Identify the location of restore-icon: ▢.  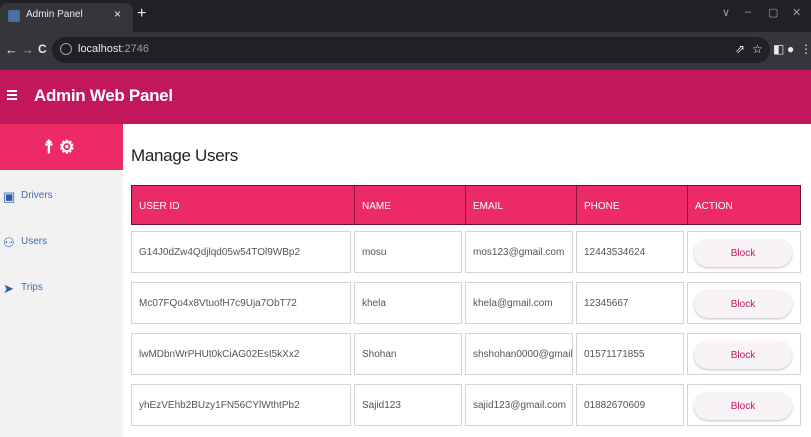
(773, 12).